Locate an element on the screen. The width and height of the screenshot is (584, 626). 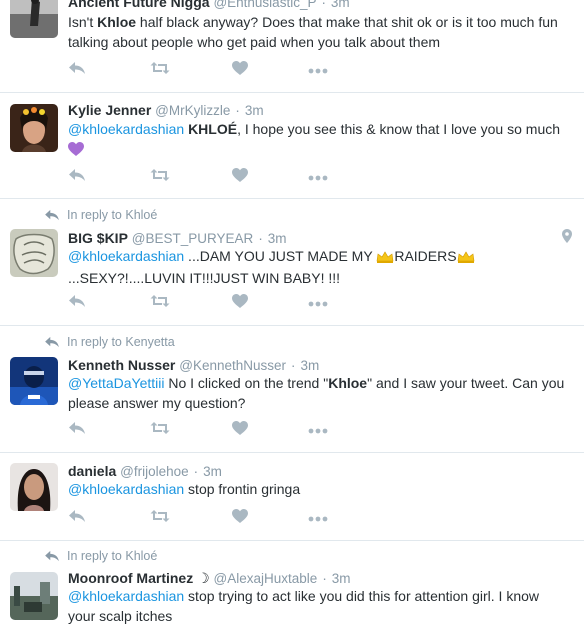
author-name: Kylie Jenner is located at coordinates (109, 110).